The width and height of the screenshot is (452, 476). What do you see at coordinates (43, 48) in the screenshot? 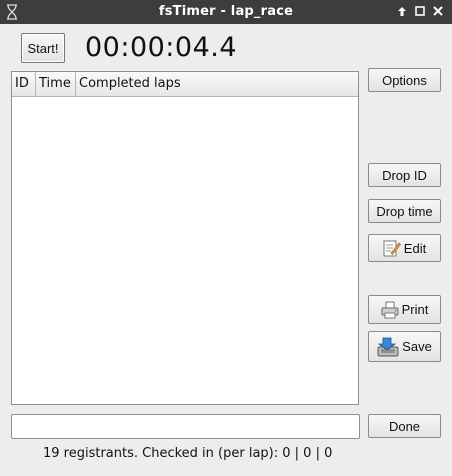
I see `start-button: Start!` at bounding box center [43, 48].